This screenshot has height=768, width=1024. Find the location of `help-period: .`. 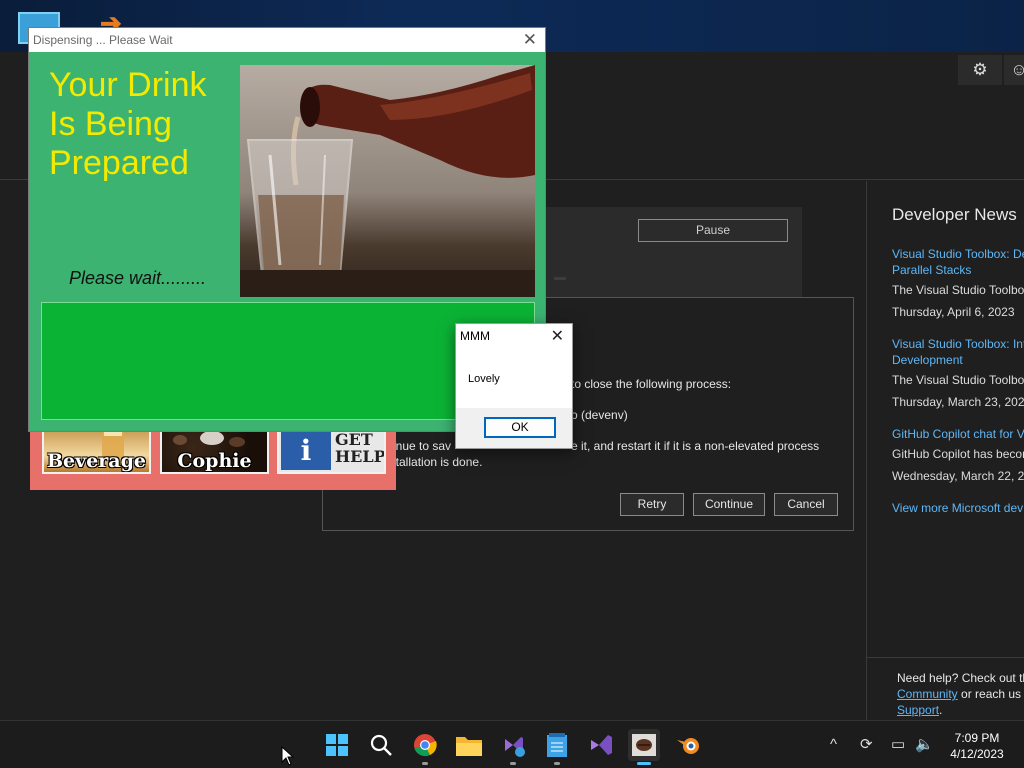

help-period: . is located at coordinates (941, 710).